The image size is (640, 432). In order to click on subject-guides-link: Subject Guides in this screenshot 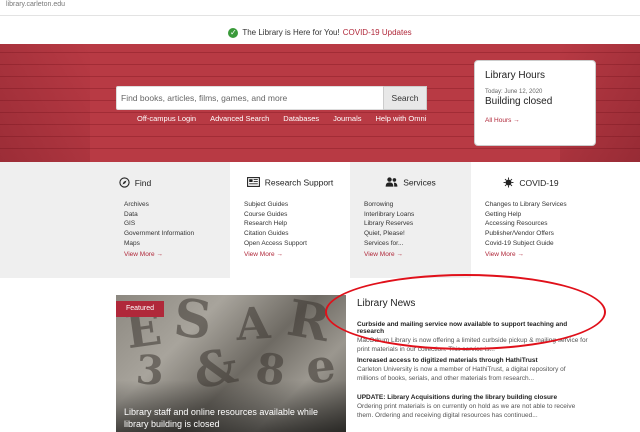, I will do `click(275, 205)`.